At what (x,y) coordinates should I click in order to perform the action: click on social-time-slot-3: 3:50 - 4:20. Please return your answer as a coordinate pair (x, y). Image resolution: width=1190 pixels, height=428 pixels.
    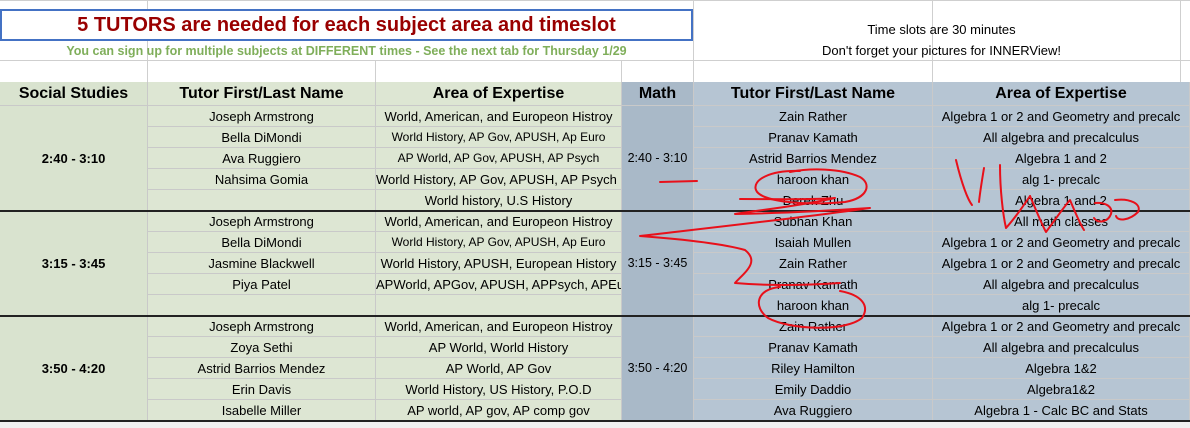
    Looking at the image, I should click on (74, 368).